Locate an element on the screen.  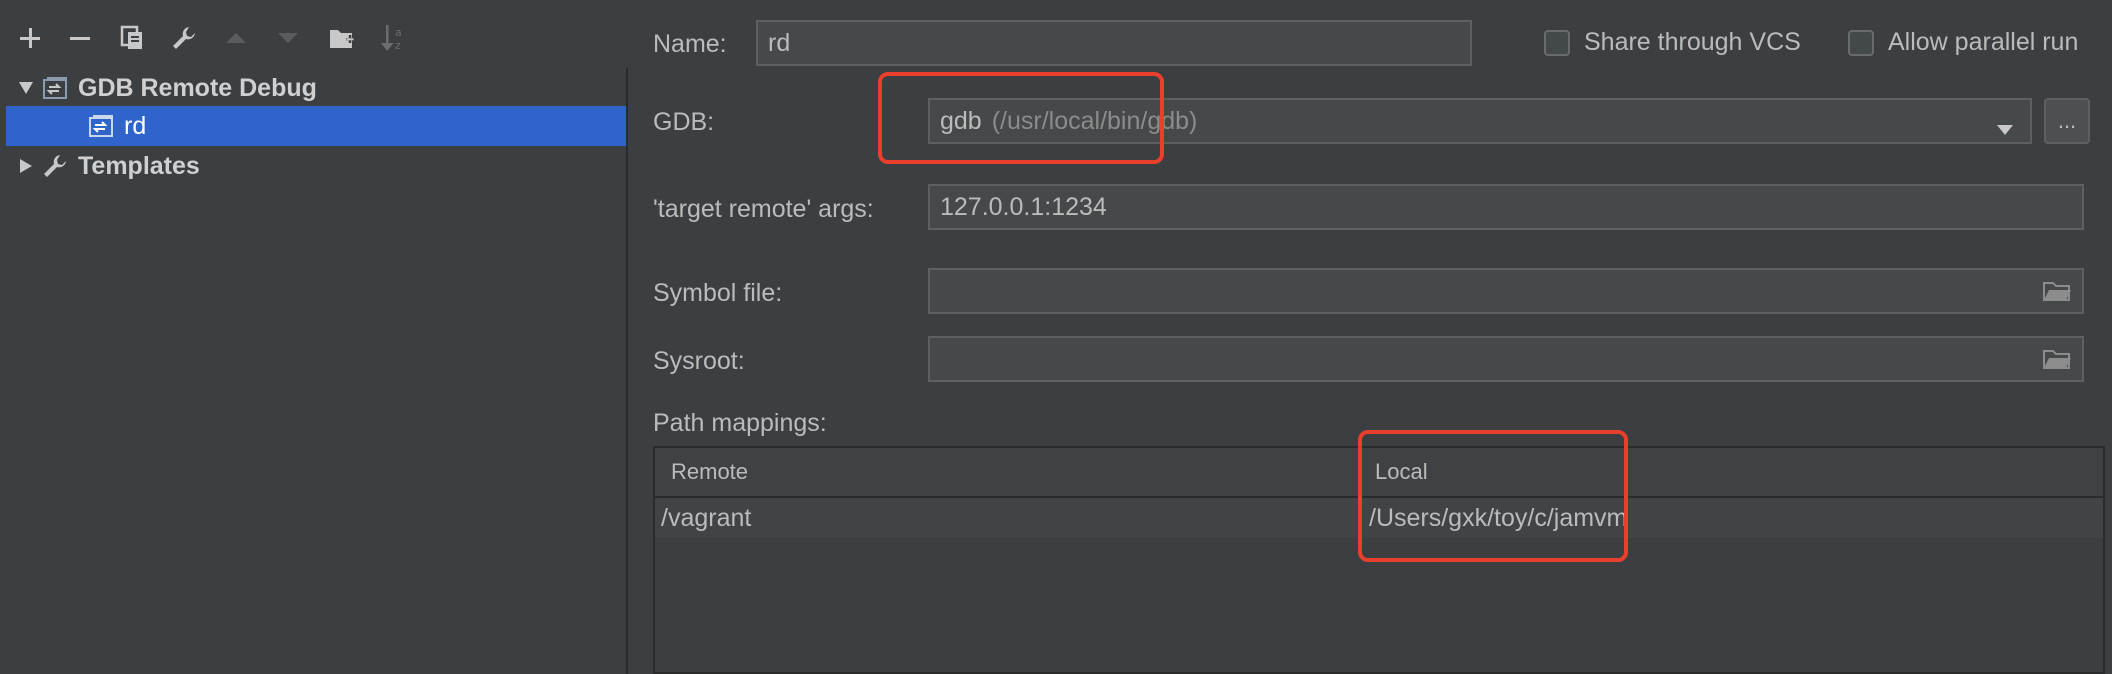
collapsed-arrow-icon is located at coordinates (26, 166).